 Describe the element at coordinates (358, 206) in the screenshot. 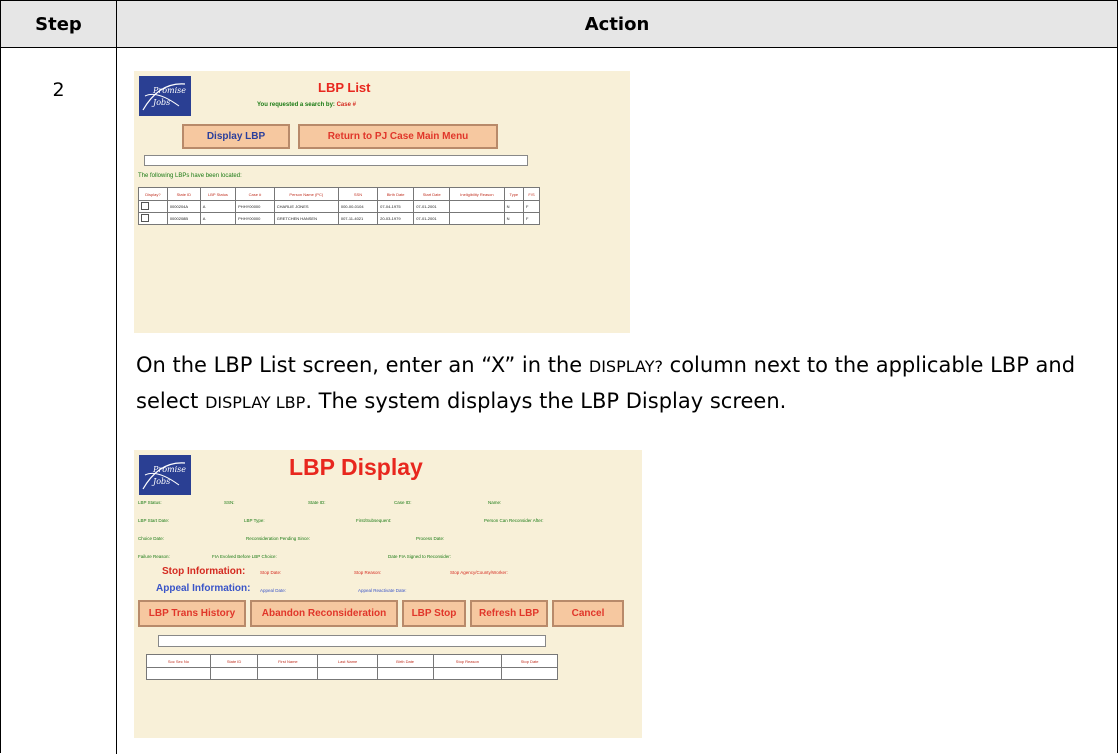

I see `table-cell: 000-00-0104` at that location.